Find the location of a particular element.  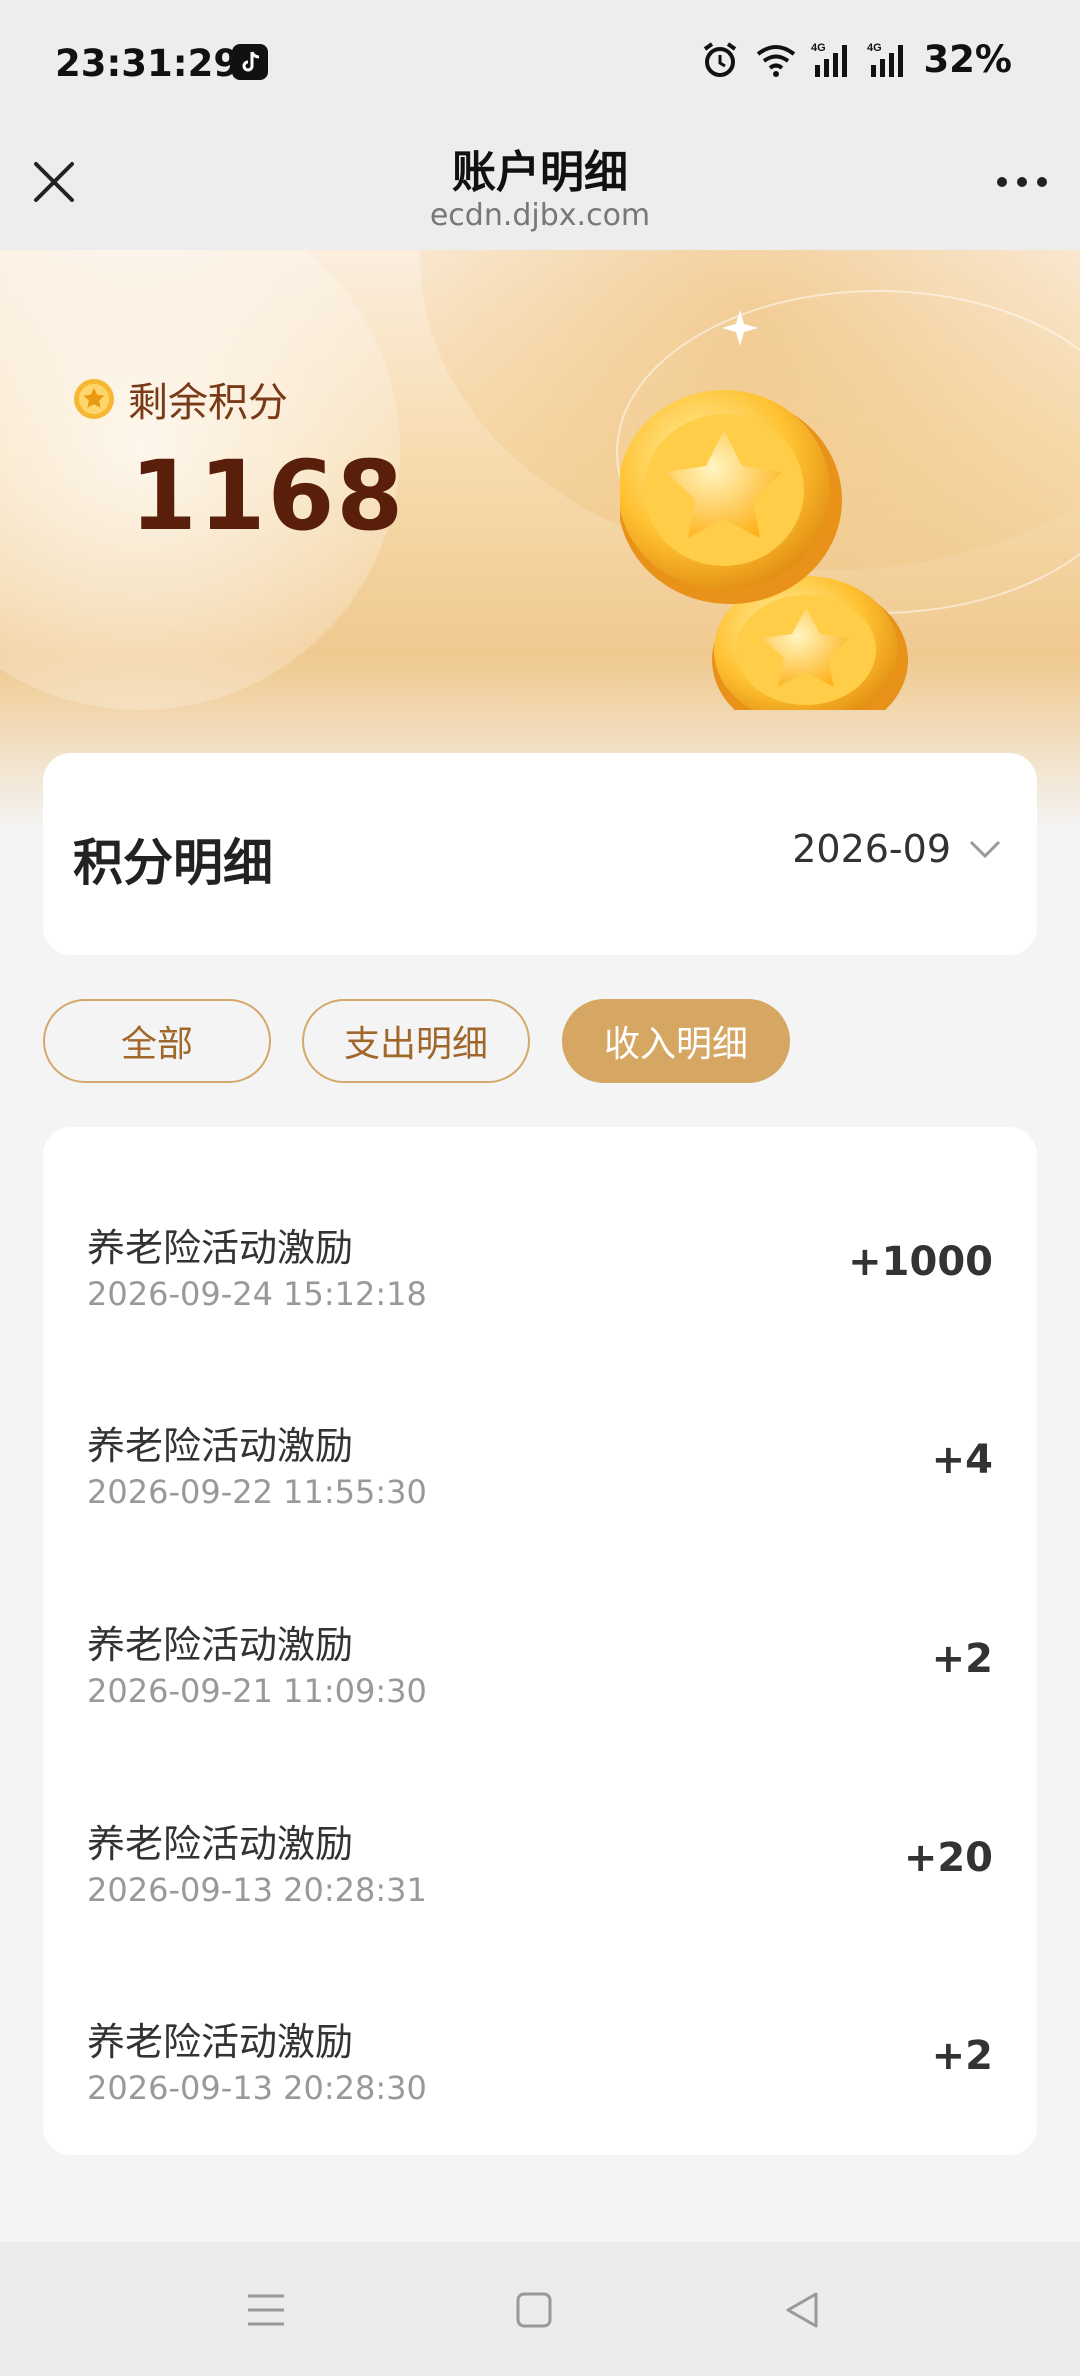

tab-income: 收入明细 is located at coordinates (676, 1041).